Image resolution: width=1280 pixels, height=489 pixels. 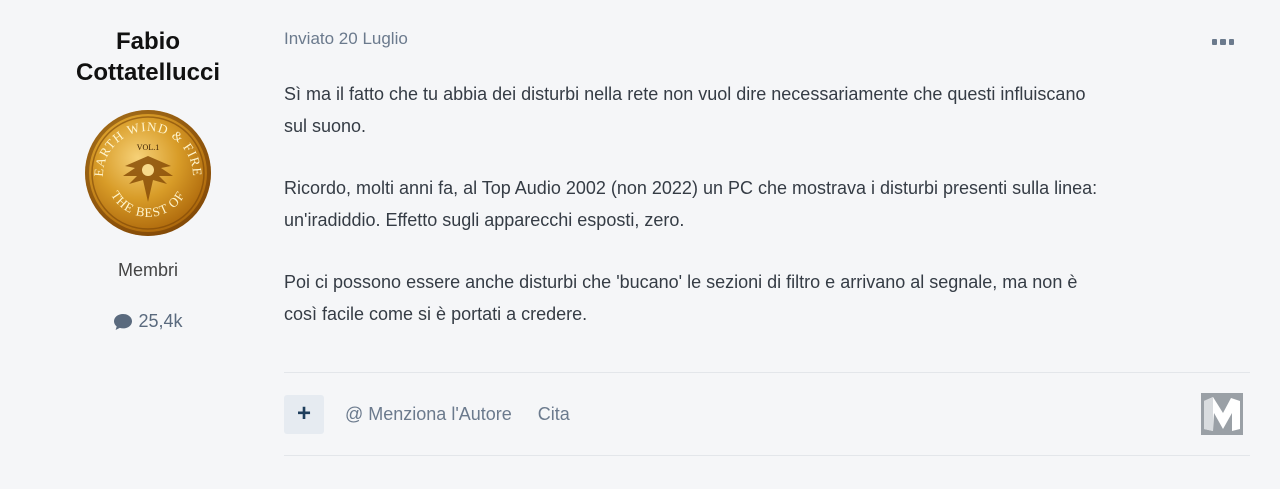 I want to click on post-paragraph-line: sul suono., so click(x=325, y=126).